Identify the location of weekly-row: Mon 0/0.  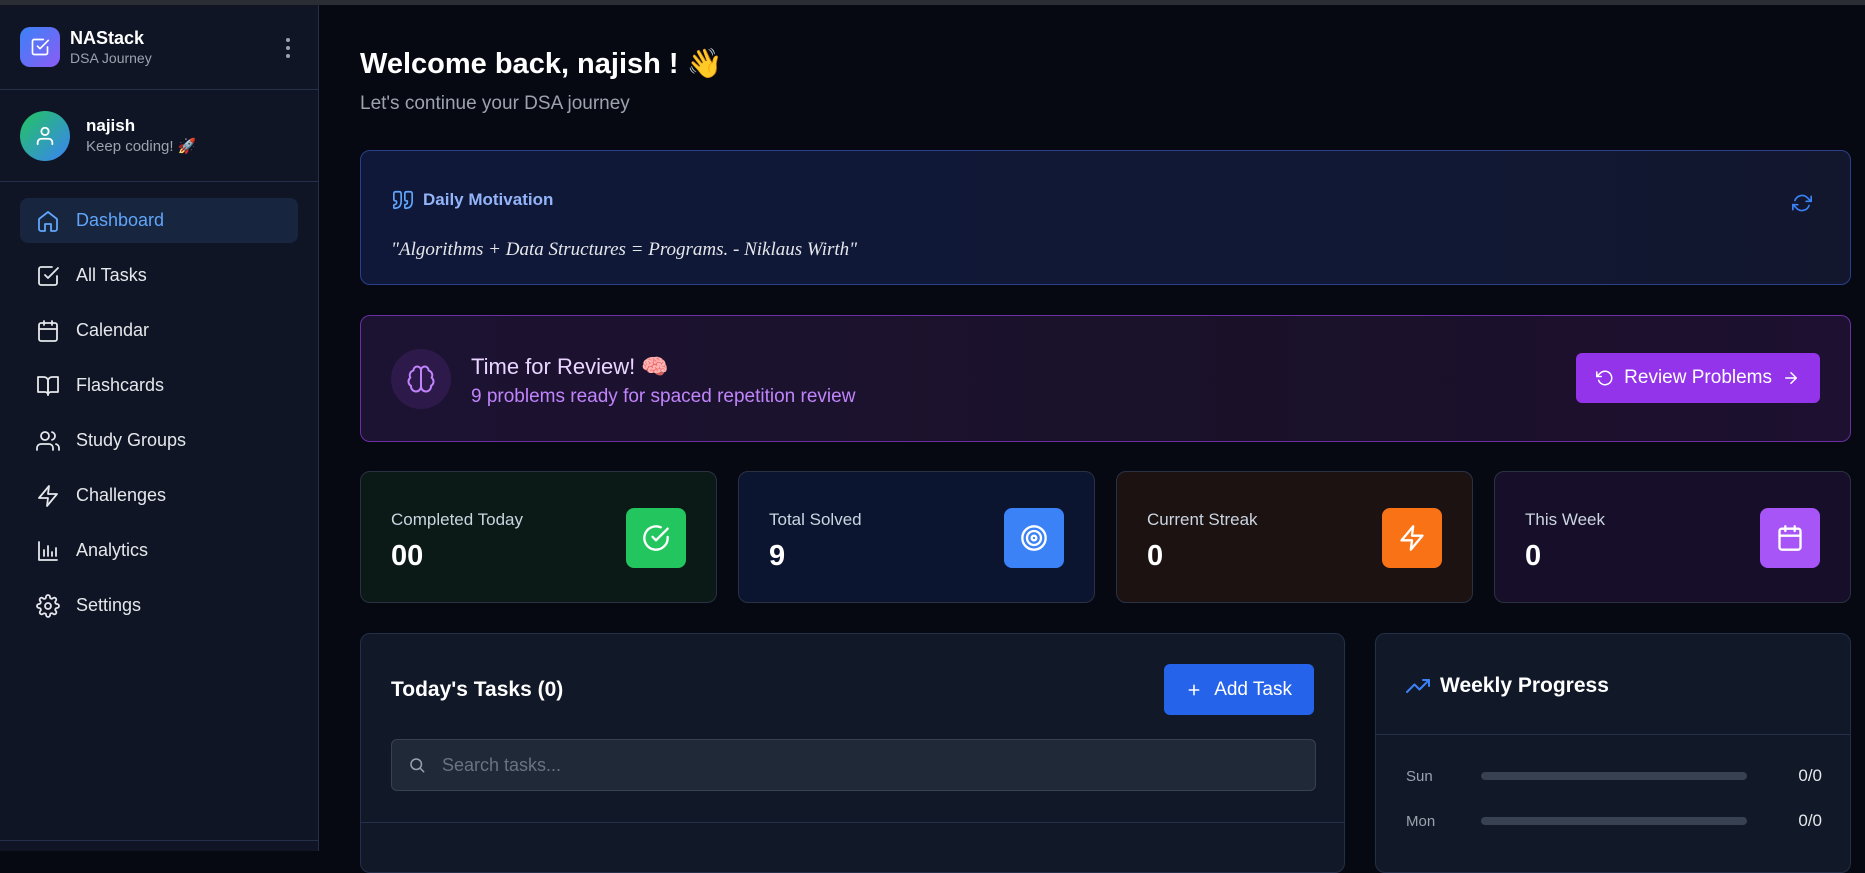
(1614, 821).